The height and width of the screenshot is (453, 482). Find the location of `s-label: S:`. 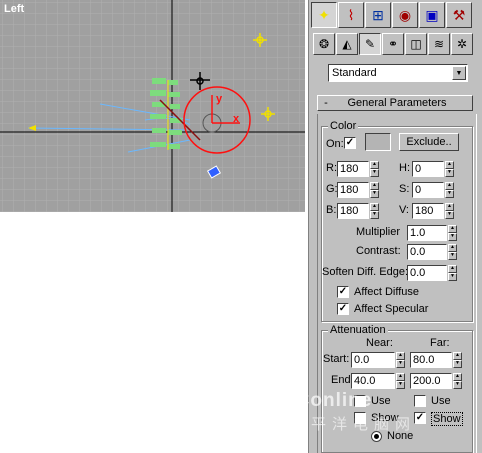

s-label: S: is located at coordinates (404, 189).